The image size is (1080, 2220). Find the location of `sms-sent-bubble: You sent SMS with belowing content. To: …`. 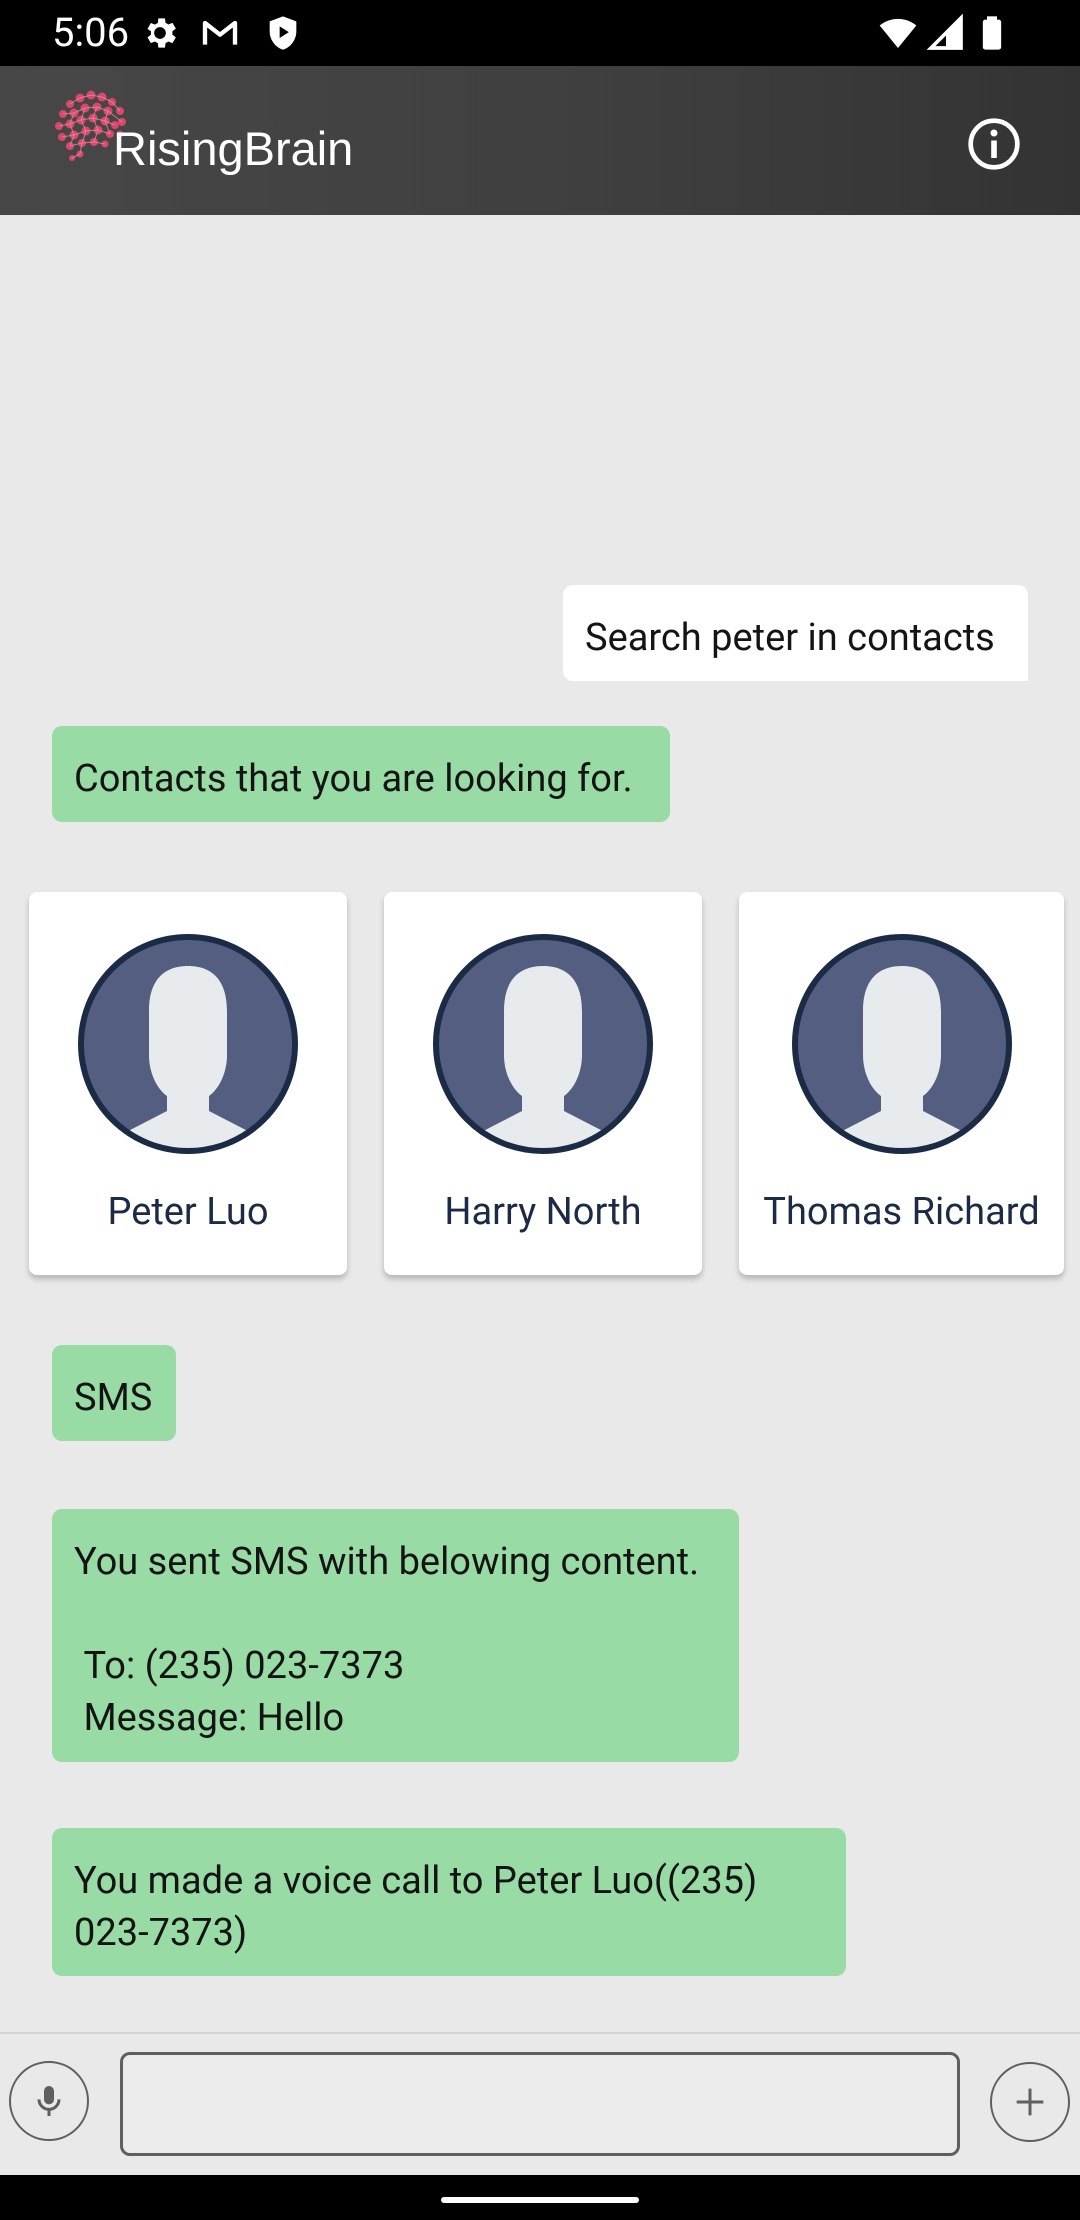

sms-sent-bubble: You sent SMS with belowing content. To: … is located at coordinates (395, 1635).